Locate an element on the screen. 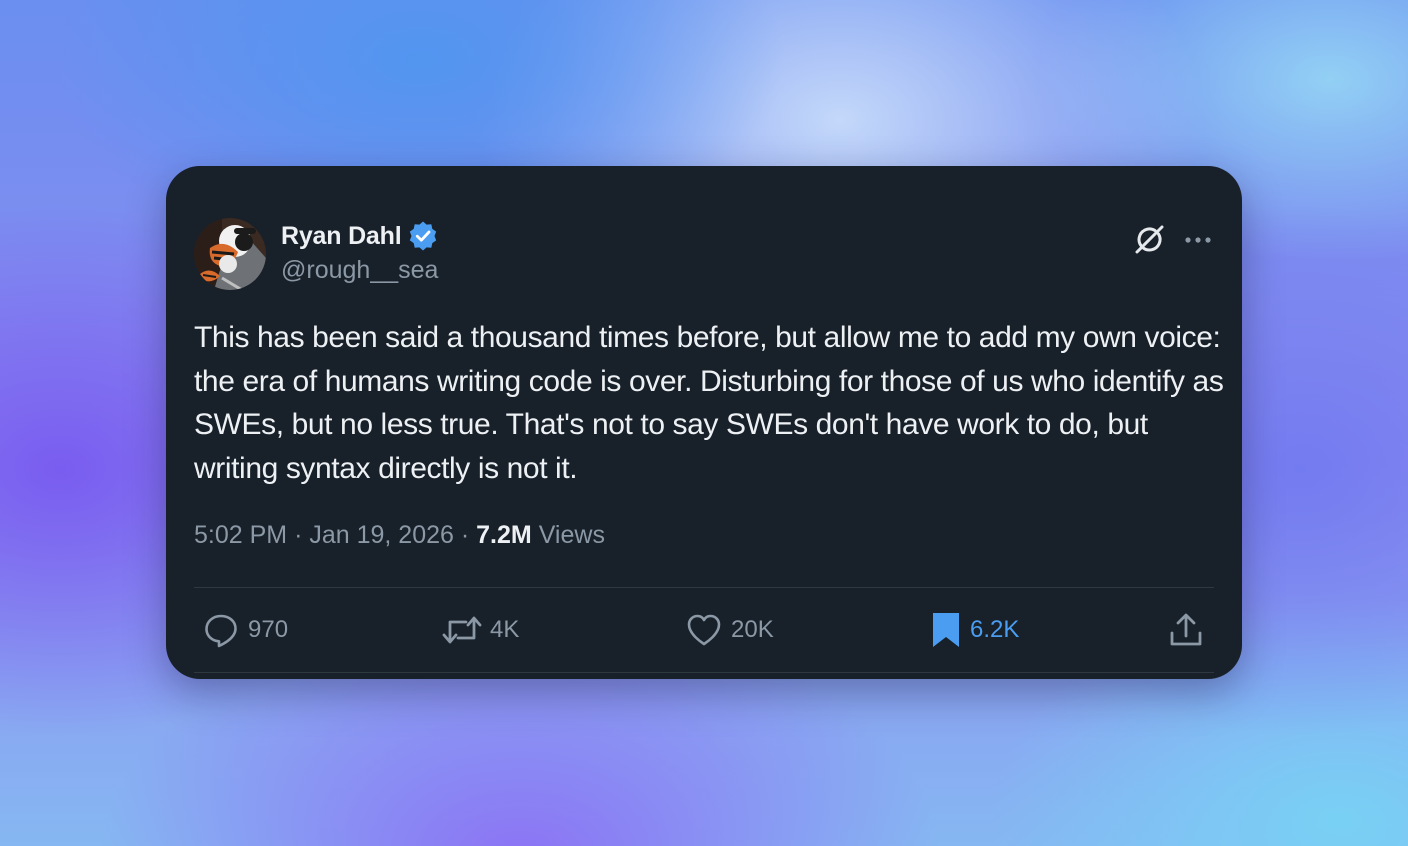 The height and width of the screenshot is (846, 1408). author-name: Ryan Dahl is located at coordinates (341, 236).